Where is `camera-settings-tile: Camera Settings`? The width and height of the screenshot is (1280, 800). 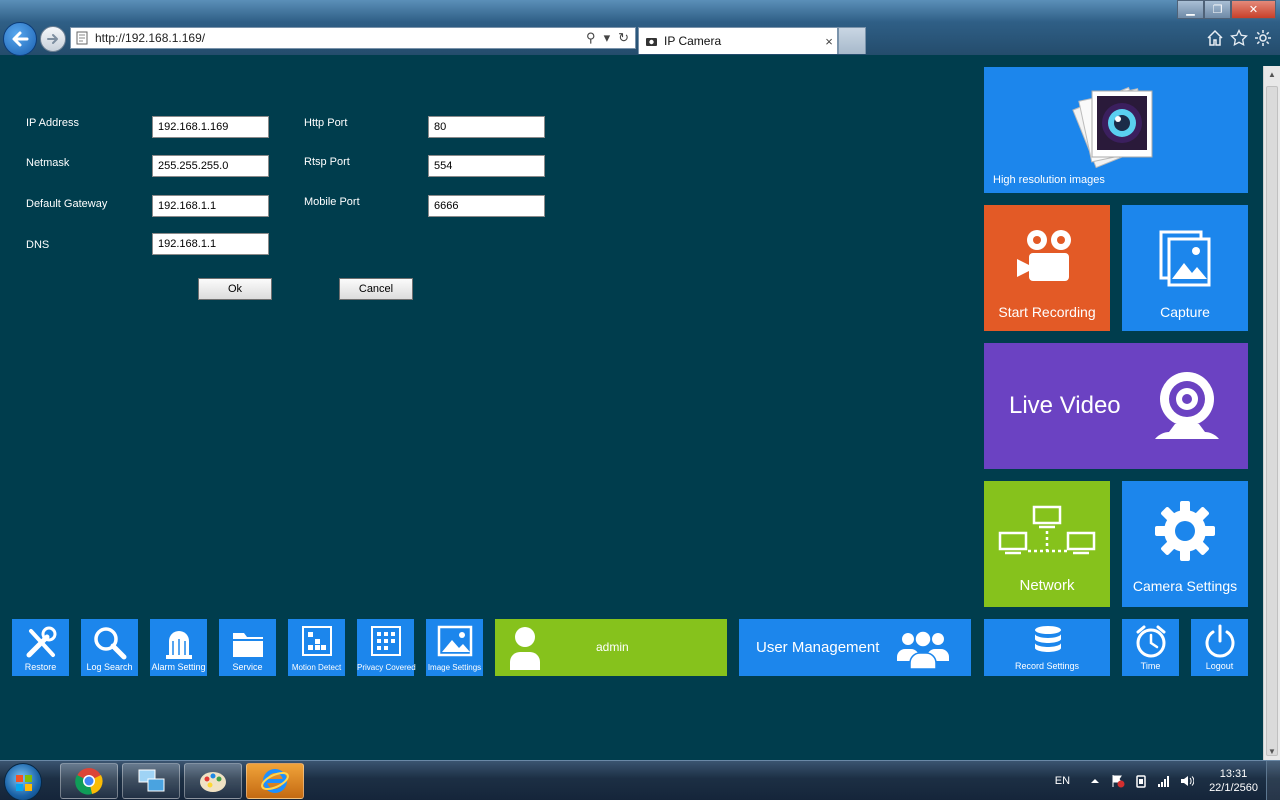 camera-settings-tile: Camera Settings is located at coordinates (1185, 544).